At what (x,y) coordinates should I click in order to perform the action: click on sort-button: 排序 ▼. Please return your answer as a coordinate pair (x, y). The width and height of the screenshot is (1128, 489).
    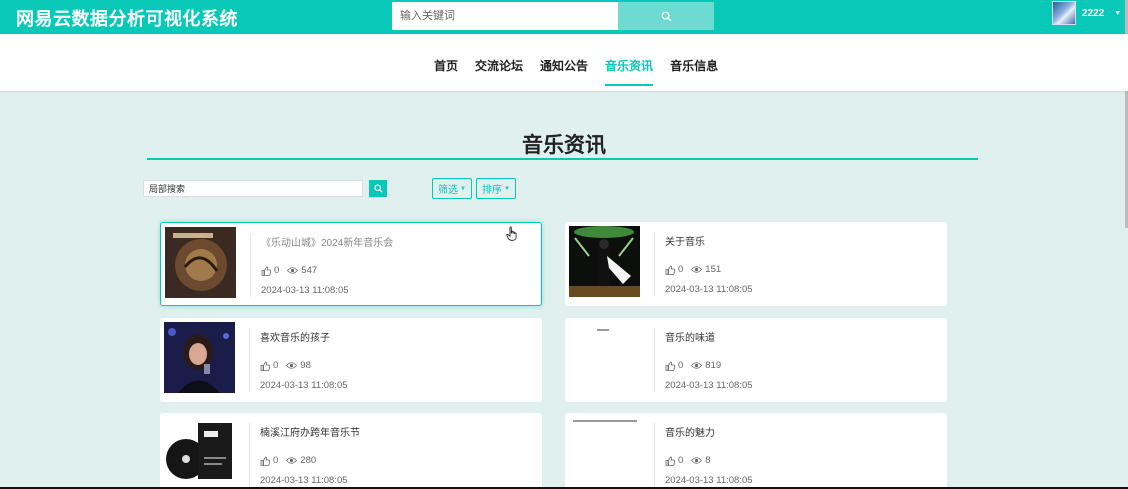
    Looking at the image, I should click on (496, 188).